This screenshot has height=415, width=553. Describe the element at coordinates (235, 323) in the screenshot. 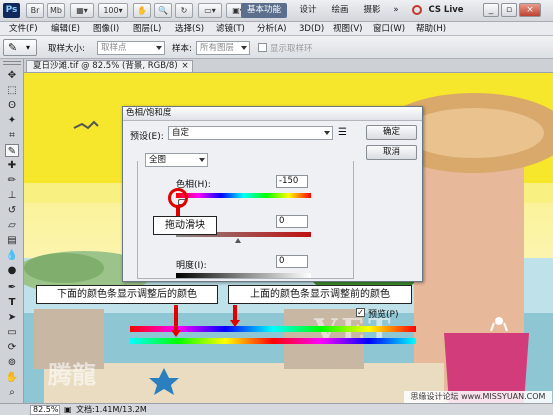

I see `top-bar-arrow-head` at that location.